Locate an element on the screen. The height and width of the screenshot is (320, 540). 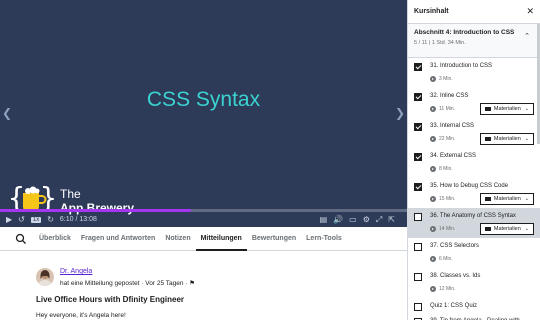
lesson-duration-text: 14 Min. is located at coordinates (447, 229).